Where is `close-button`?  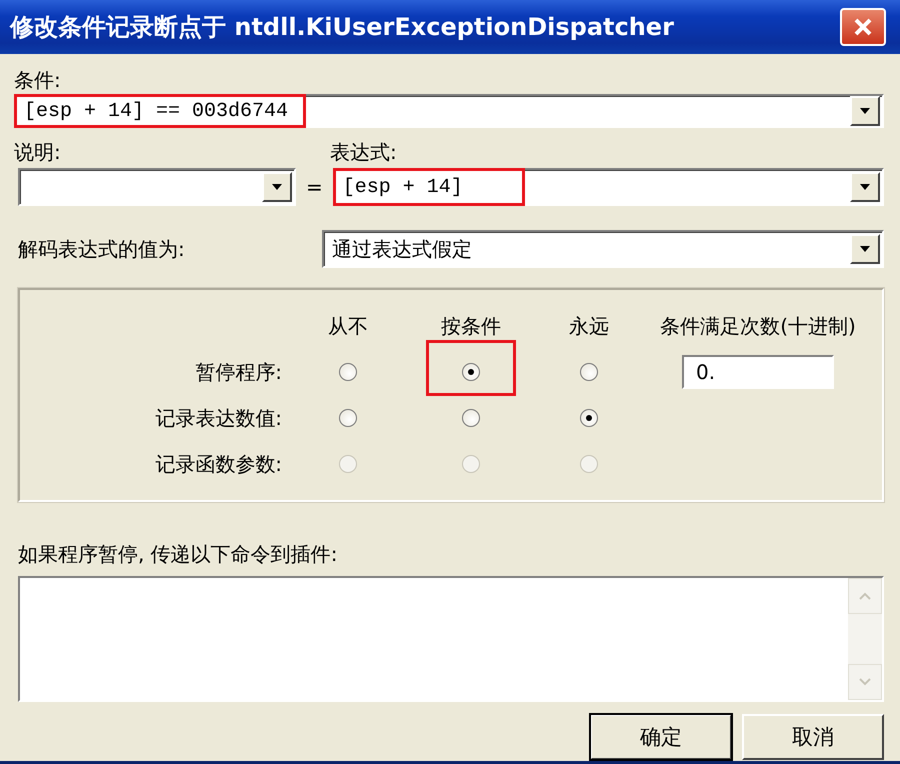
close-button is located at coordinates (863, 27).